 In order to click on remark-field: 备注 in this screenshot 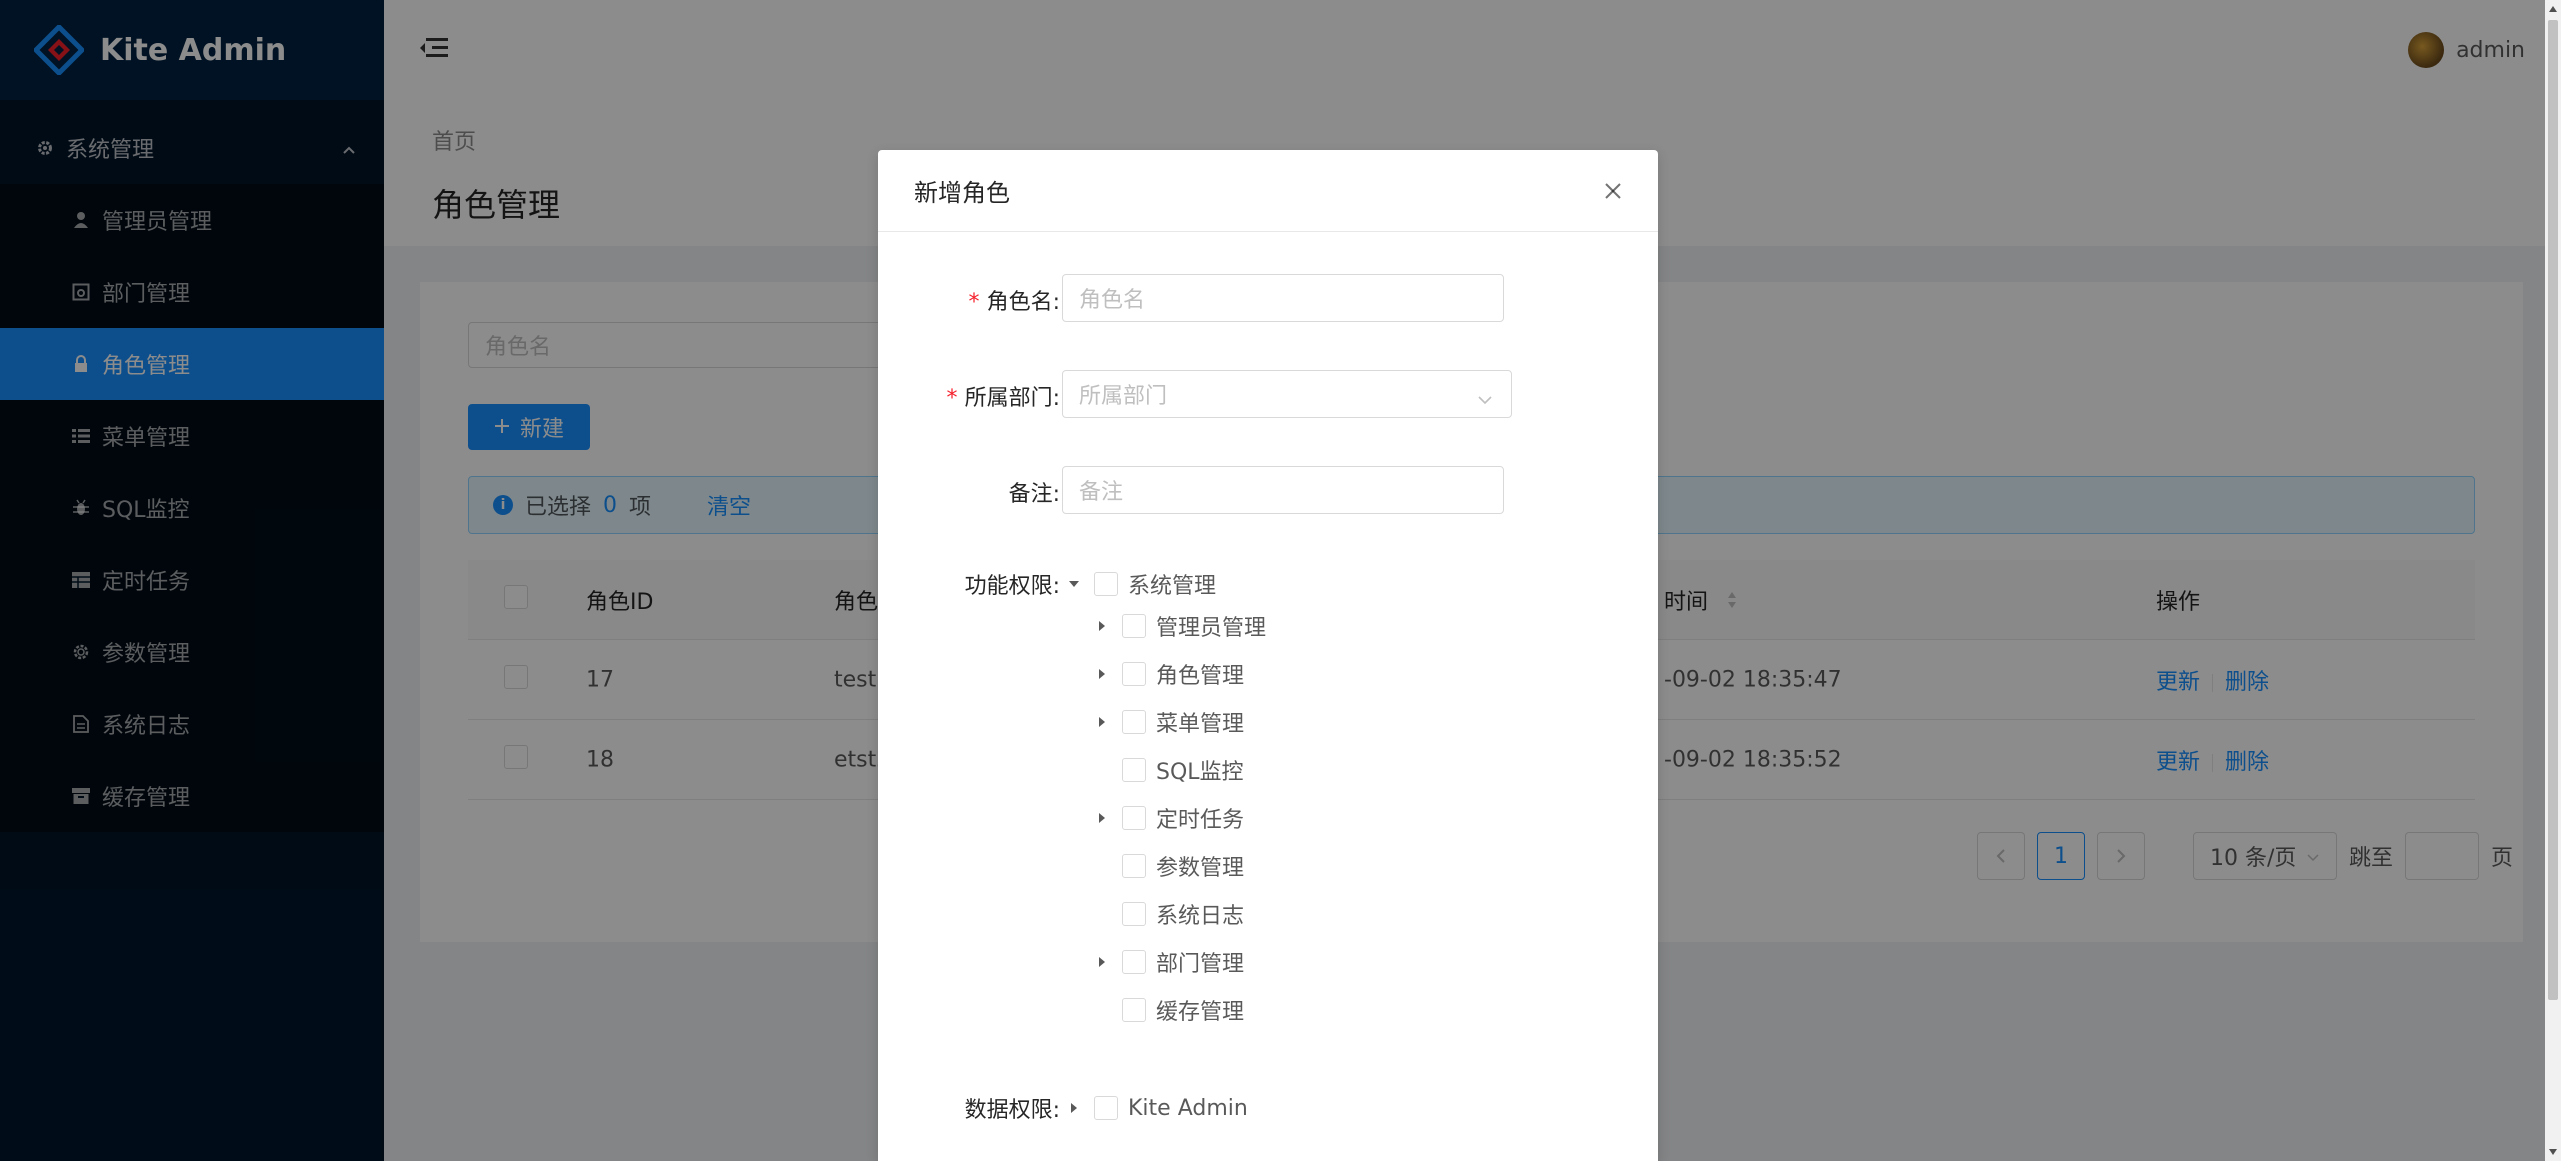, I will do `click(1283, 490)`.